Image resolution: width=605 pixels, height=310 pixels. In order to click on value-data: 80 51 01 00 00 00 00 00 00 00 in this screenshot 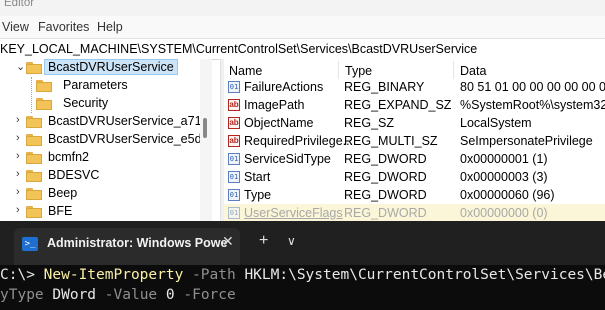, I will do `click(532, 87)`.